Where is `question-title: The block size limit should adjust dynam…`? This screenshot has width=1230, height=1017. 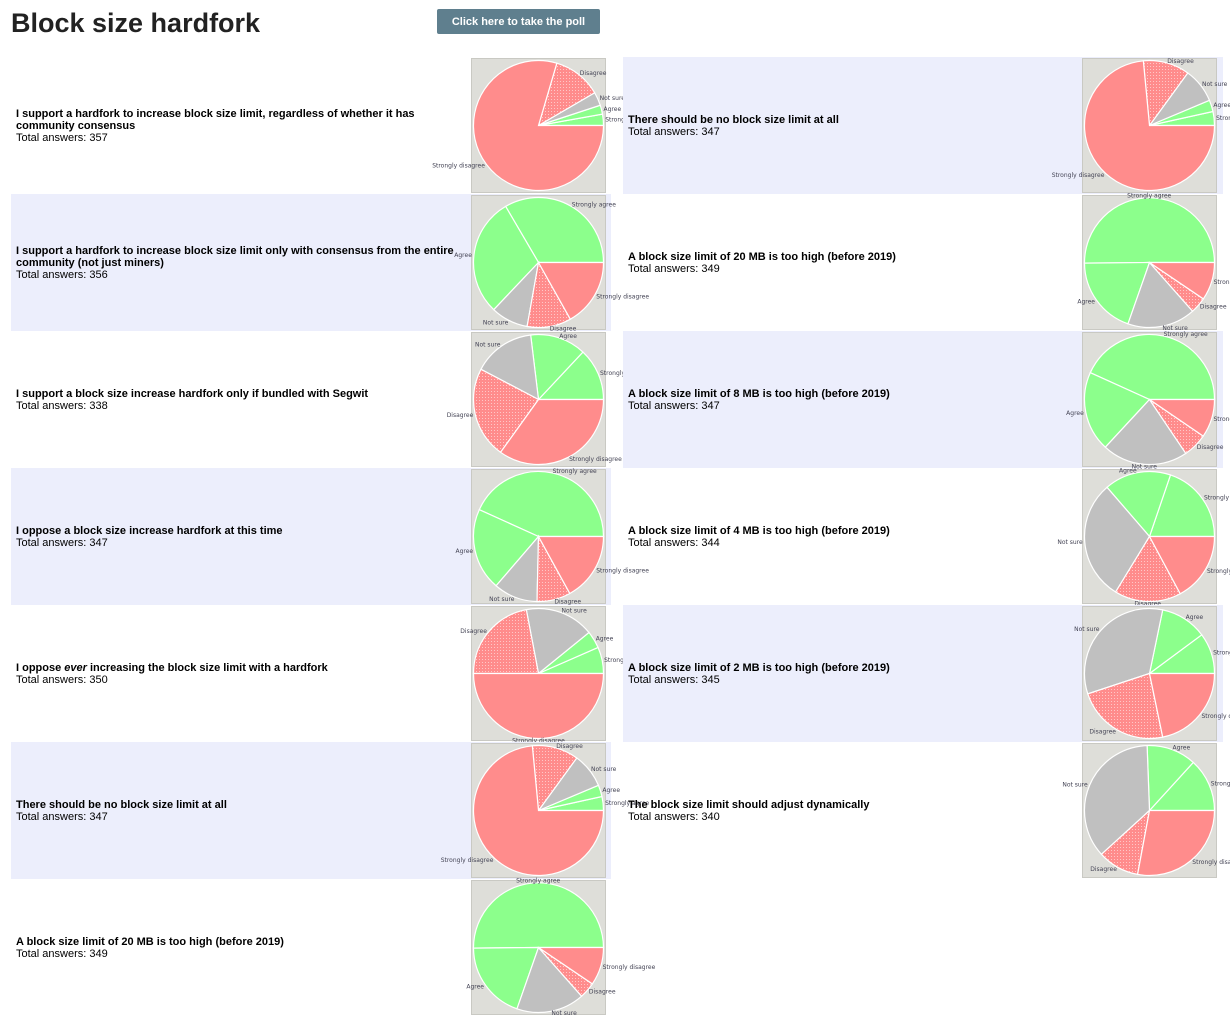 question-title: The block size limit should adjust dynam… is located at coordinates (848, 805).